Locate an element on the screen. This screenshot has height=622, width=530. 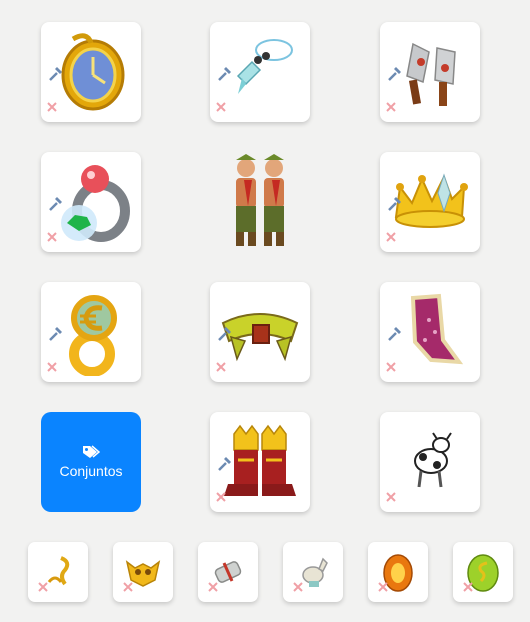
equipment-slot-amulet is located at coordinates (91, 72).